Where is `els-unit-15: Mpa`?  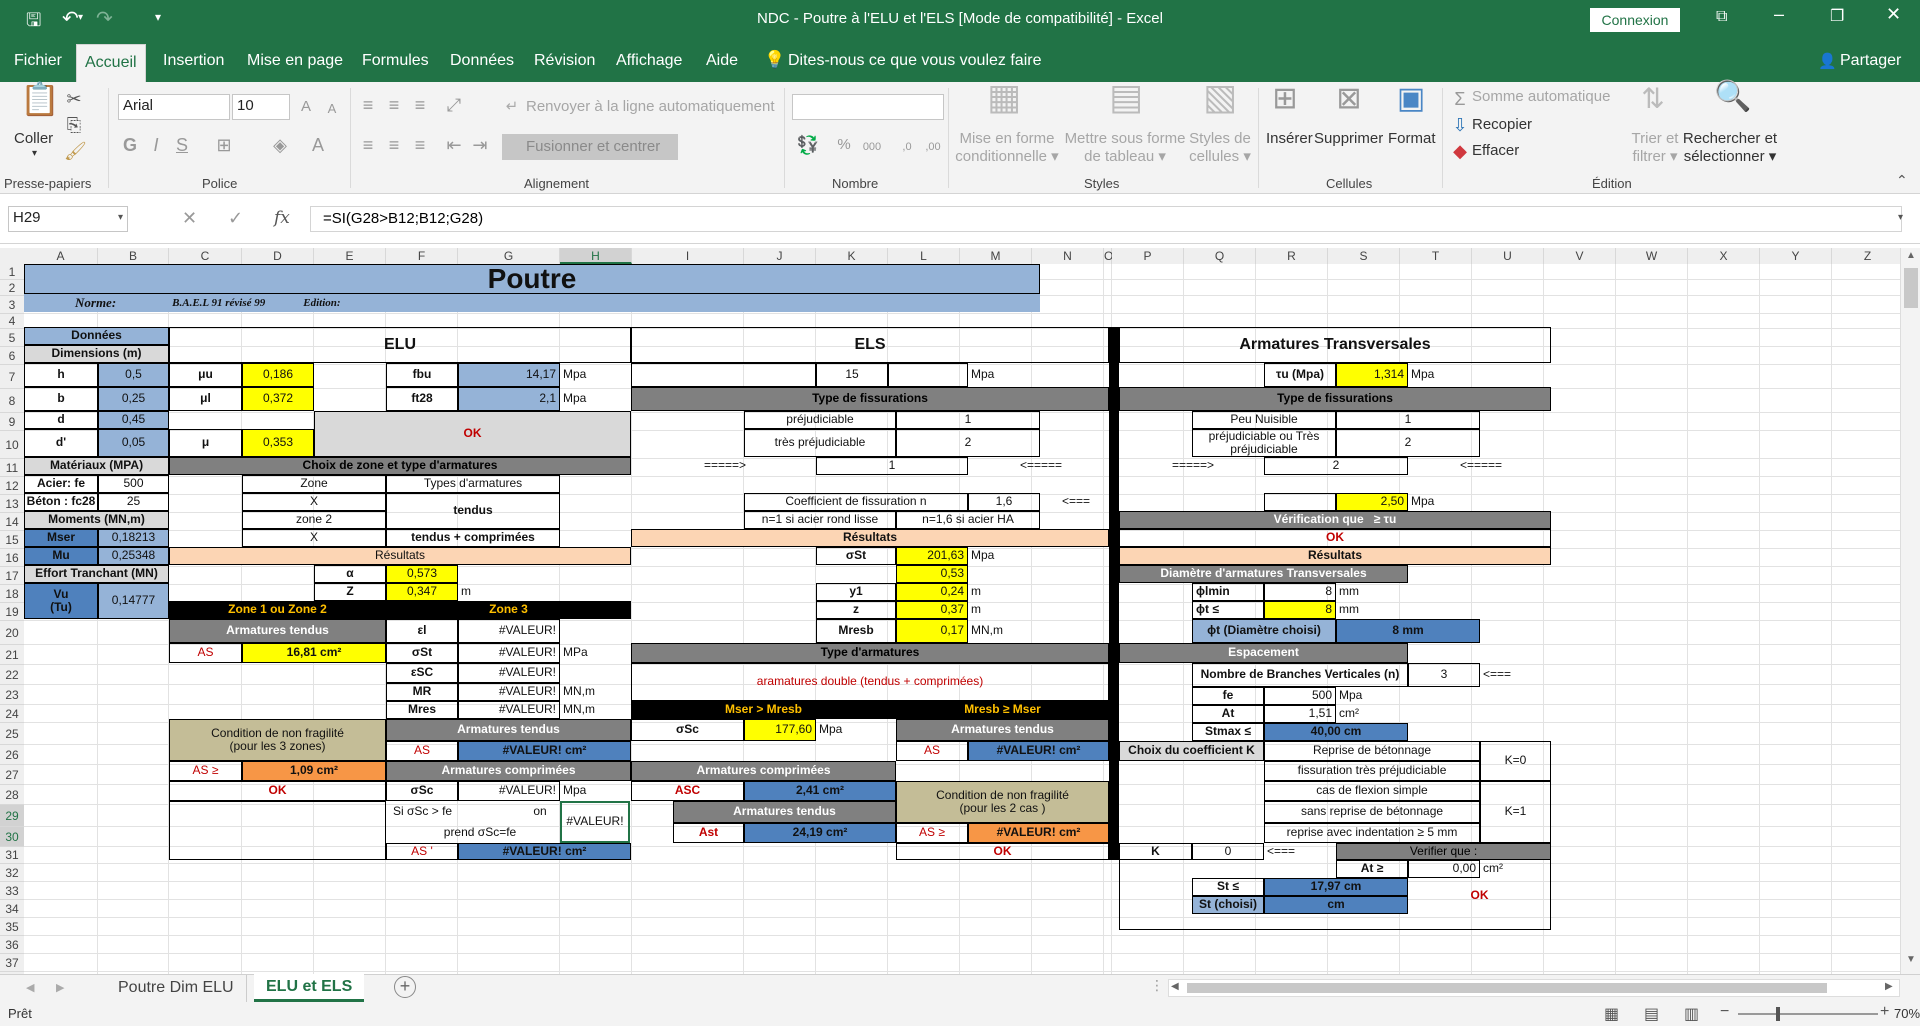 els-unit-15: Mpa is located at coordinates (1004, 375).